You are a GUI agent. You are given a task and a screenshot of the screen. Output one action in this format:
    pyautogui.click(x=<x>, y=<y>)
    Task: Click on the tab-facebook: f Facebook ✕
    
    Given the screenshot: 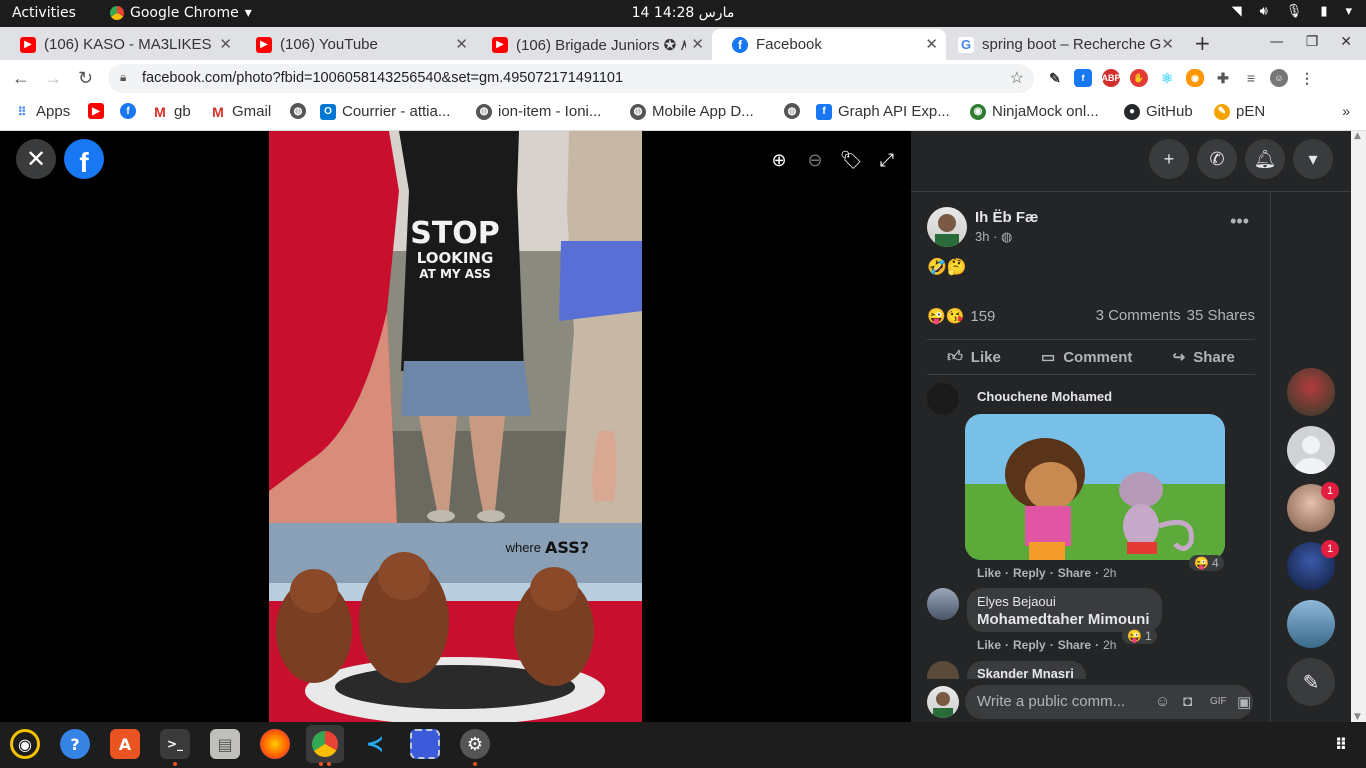 What is the action you would take?
    pyautogui.click(x=829, y=44)
    